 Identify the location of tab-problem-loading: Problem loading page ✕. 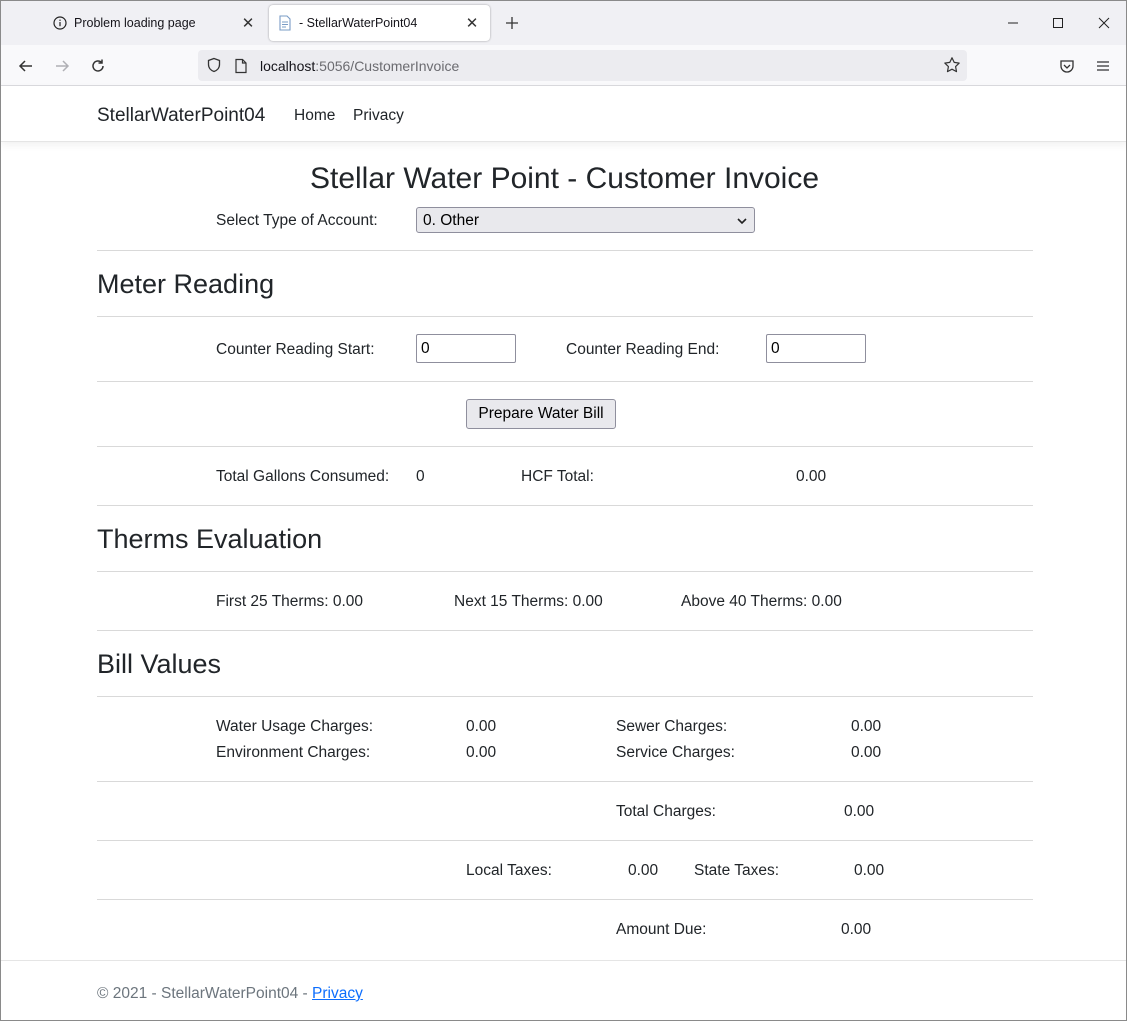
(152, 23).